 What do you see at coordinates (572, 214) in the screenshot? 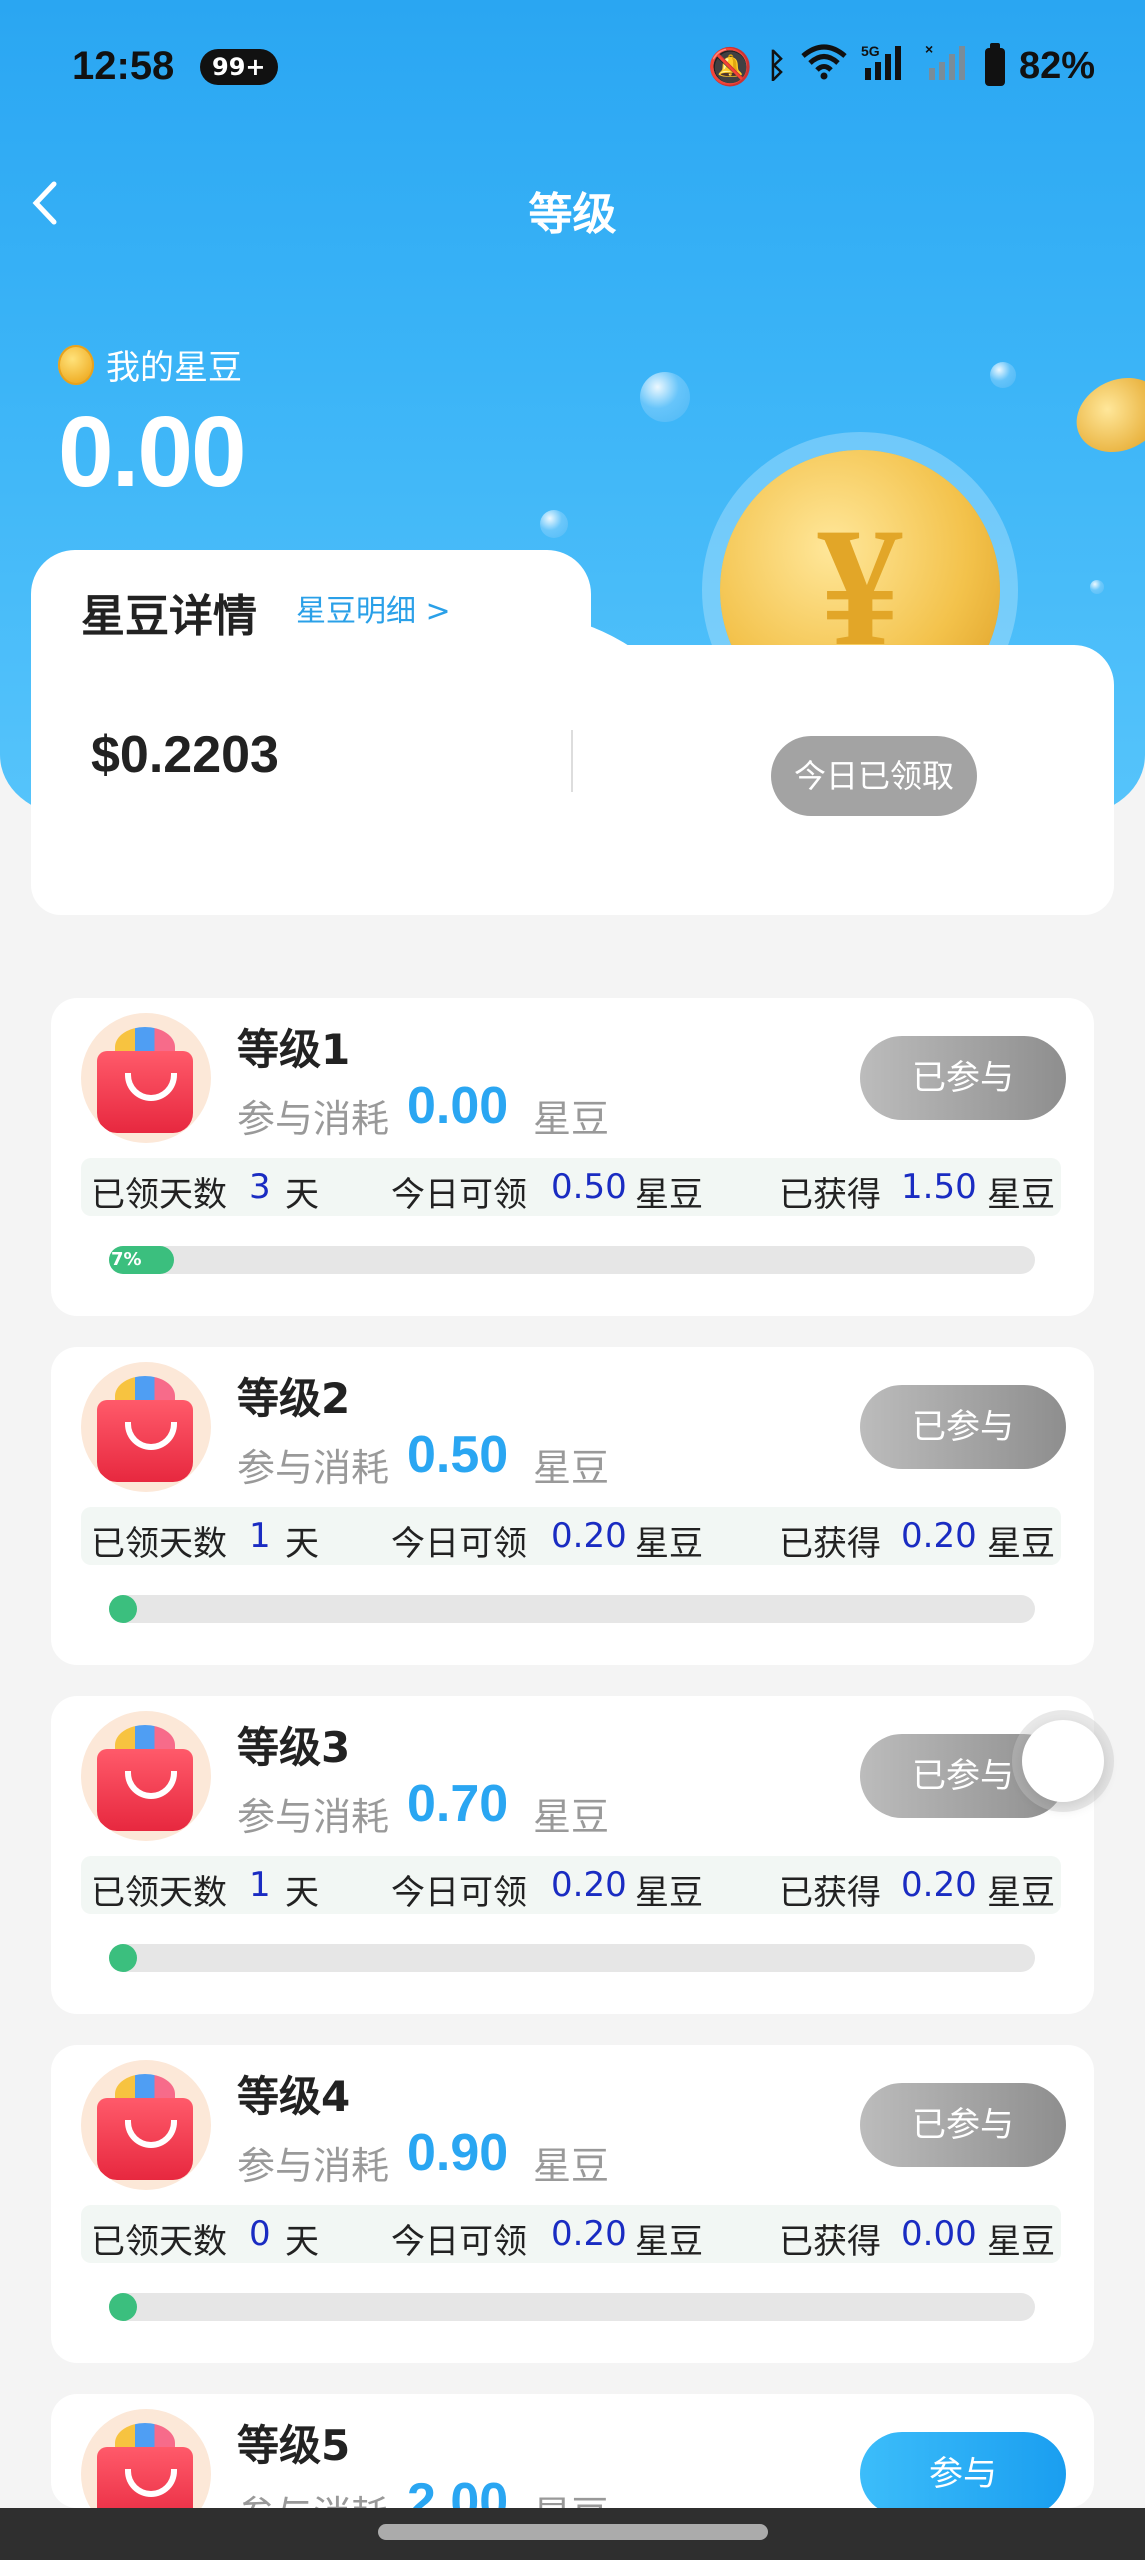
I see `page-title: 等级` at bounding box center [572, 214].